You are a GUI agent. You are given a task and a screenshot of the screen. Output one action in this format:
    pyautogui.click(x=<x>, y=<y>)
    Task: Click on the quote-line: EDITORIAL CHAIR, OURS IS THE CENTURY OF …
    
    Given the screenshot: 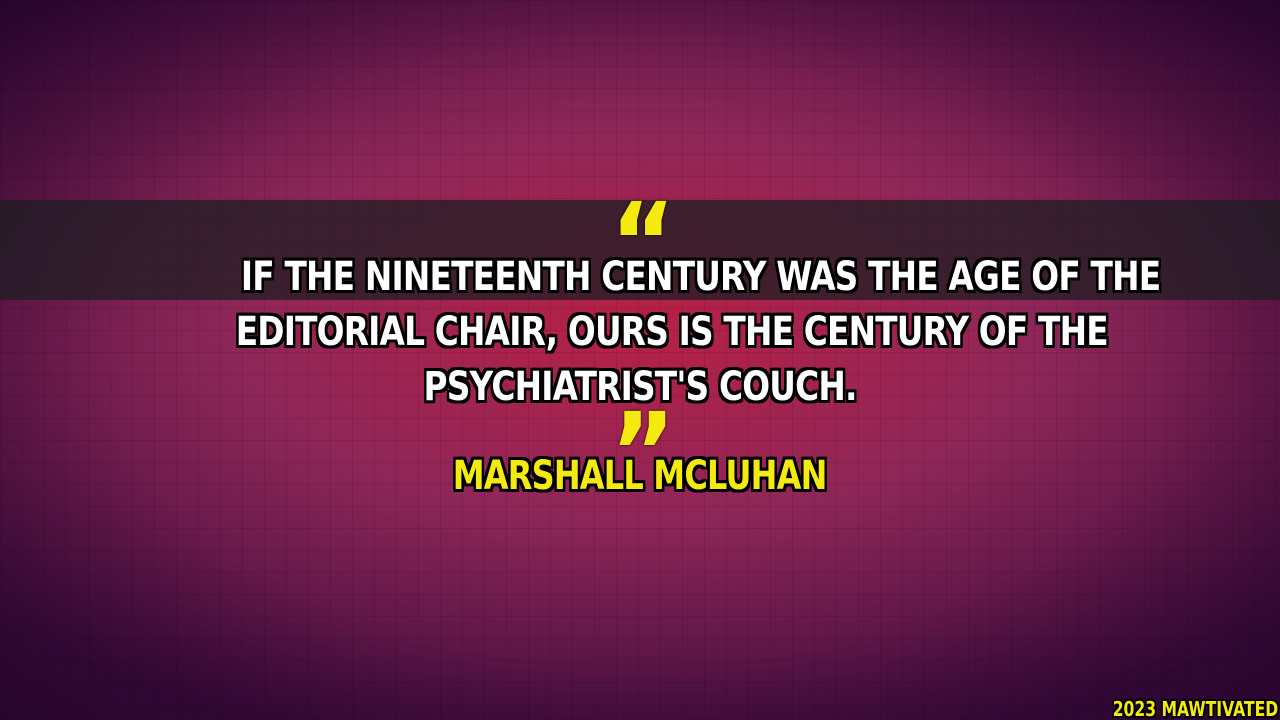 What is the action you would take?
    pyautogui.click(x=672, y=332)
    